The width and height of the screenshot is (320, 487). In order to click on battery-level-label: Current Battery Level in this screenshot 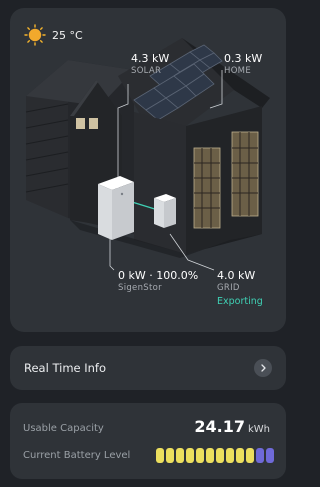, I will do `click(77, 455)`.